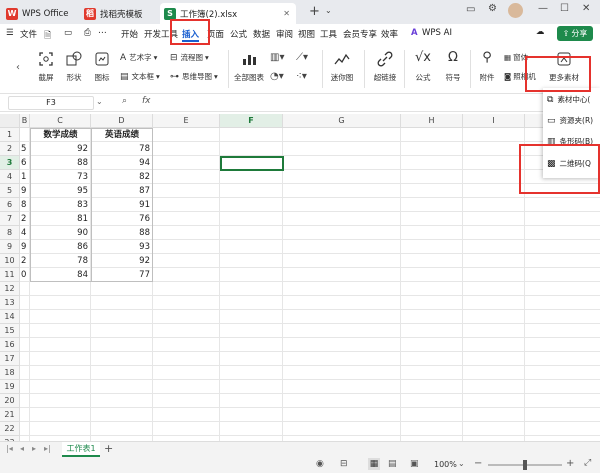 This screenshot has height=473, width=600. What do you see at coordinates (10, 247) in the screenshot?
I see `row-header: 9` at bounding box center [10, 247].